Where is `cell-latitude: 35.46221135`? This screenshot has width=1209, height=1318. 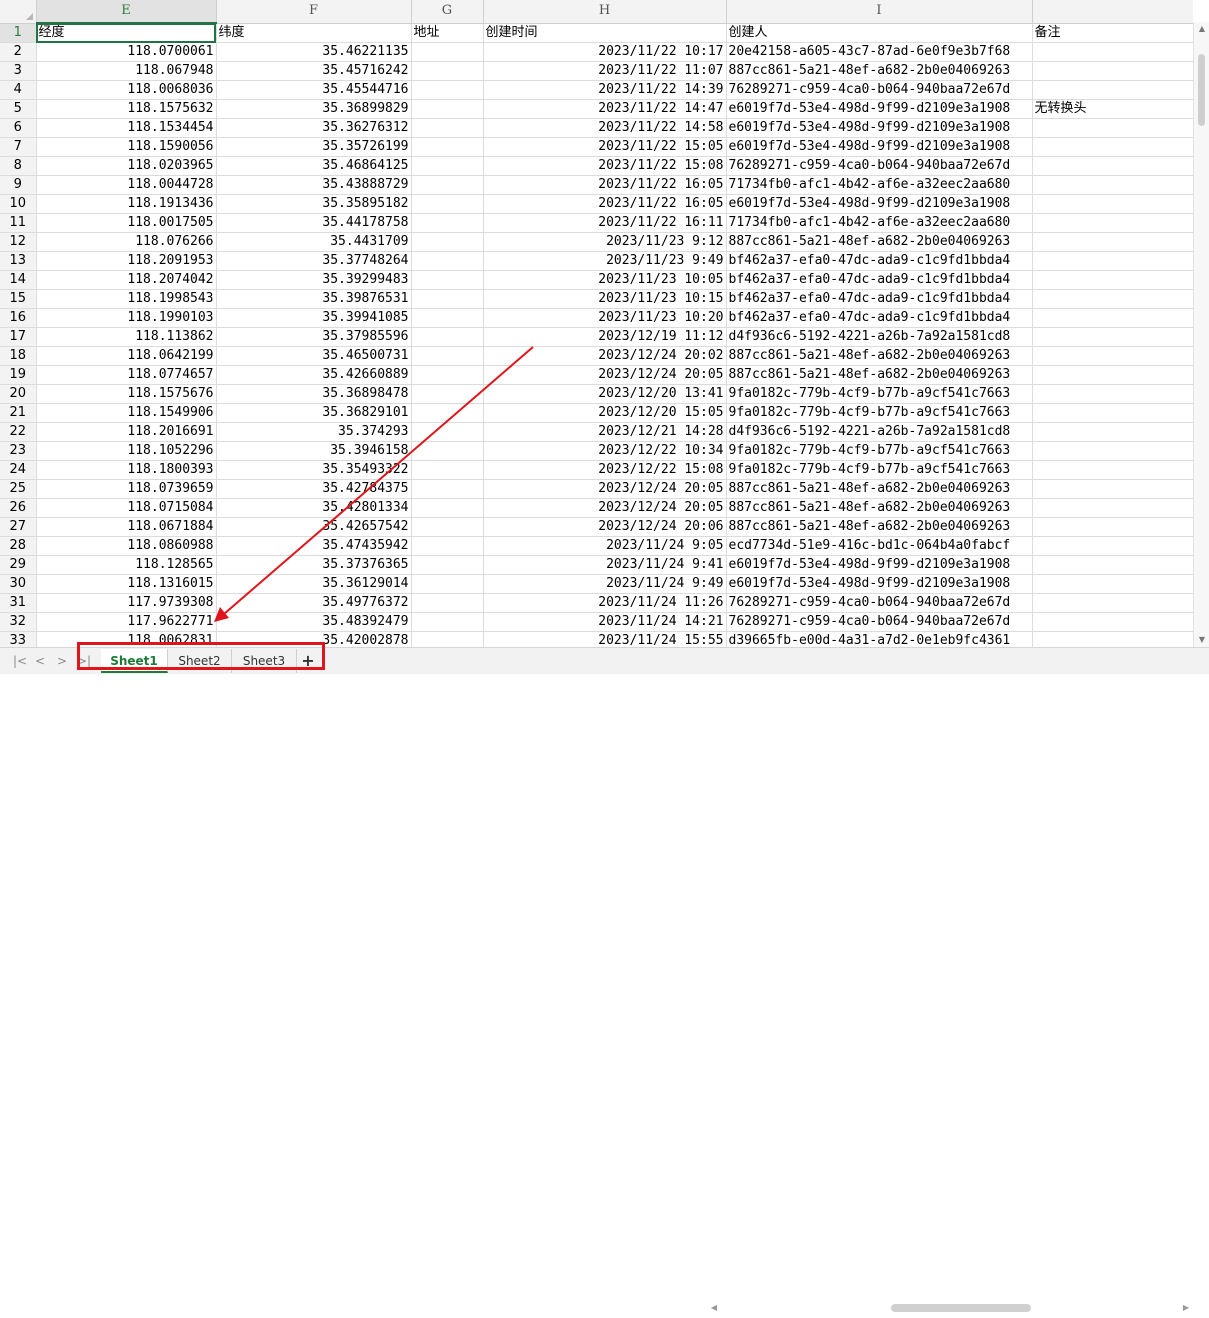 cell-latitude: 35.46221135 is located at coordinates (314, 52).